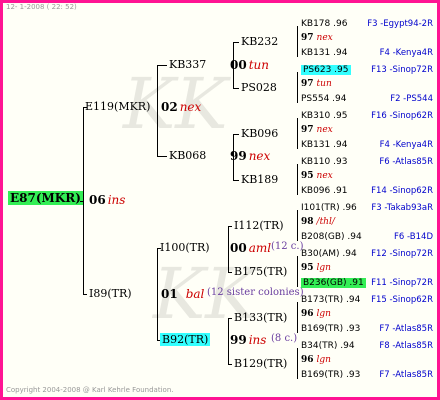  I want to click on gg-sire-4-location: F6 -Atlas85R, so click(406, 162).